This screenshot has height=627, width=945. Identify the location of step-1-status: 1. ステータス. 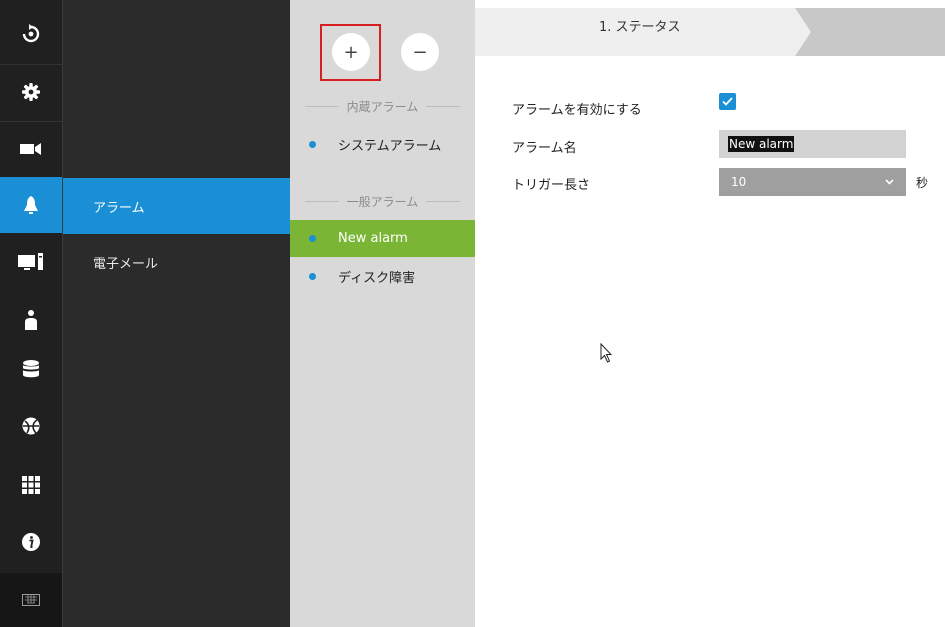
(640, 25).